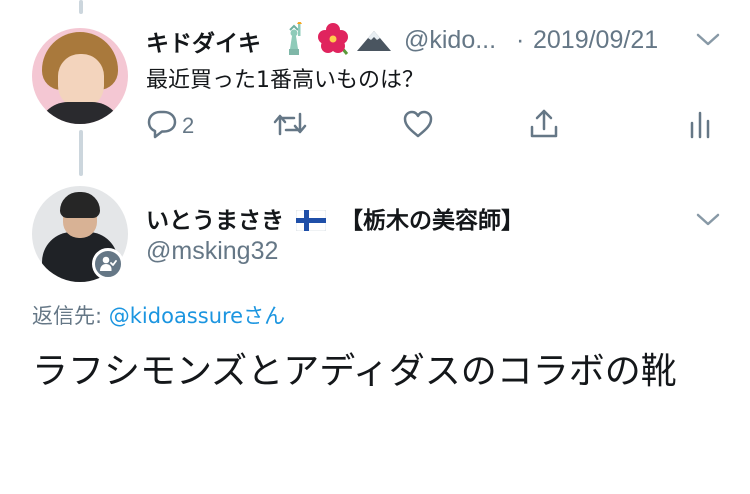 The height and width of the screenshot is (494, 750). I want to click on reply-tweet-text: ラフシモンズとアディダスのコラボの靴, so click(354, 371).